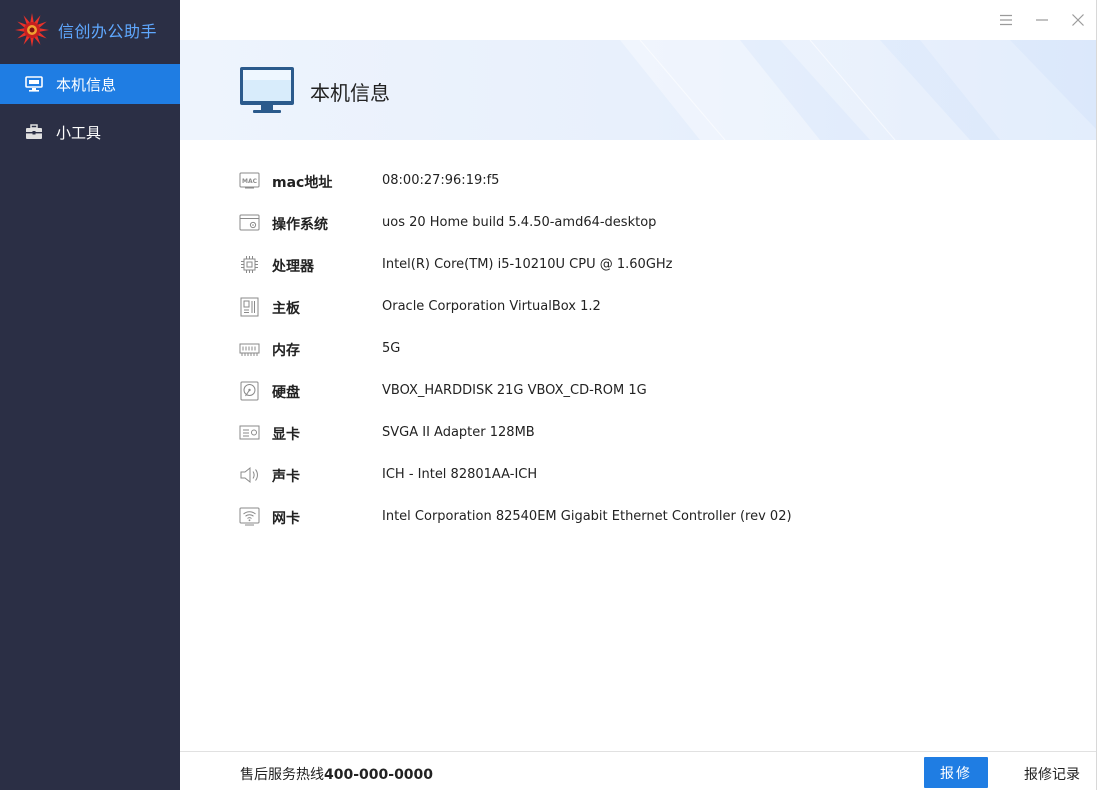  What do you see at coordinates (249, 222) in the screenshot?
I see `os-window-icon` at bounding box center [249, 222].